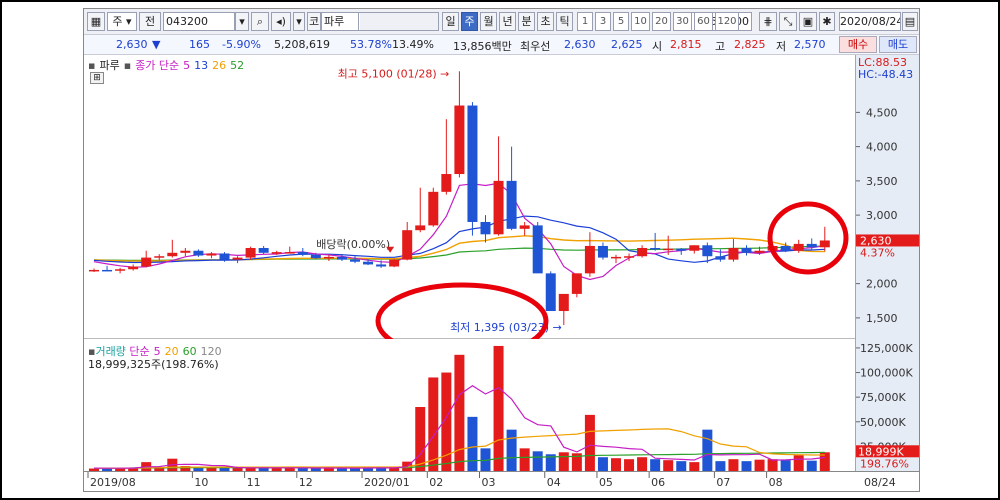 The image size is (1000, 500). I want to click on save-icon: ▣, so click(808, 21).